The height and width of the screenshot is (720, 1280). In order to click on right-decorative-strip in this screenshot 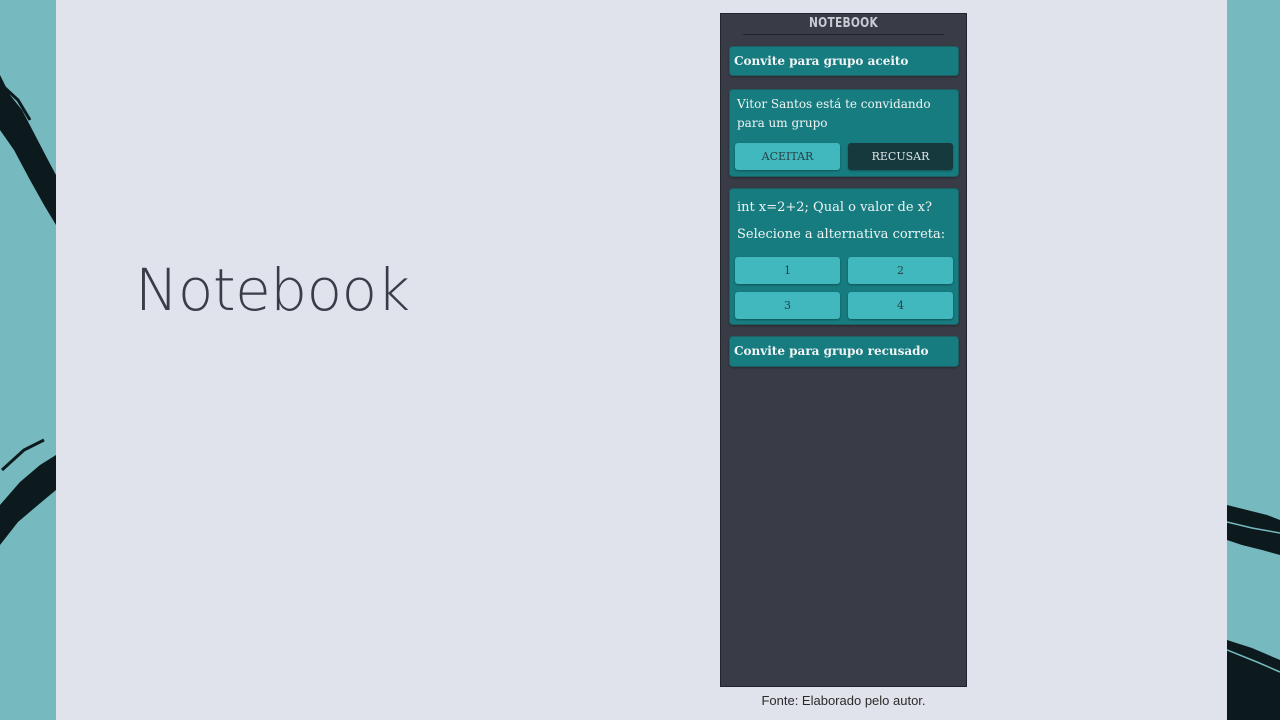, I will do `click(1253, 360)`.